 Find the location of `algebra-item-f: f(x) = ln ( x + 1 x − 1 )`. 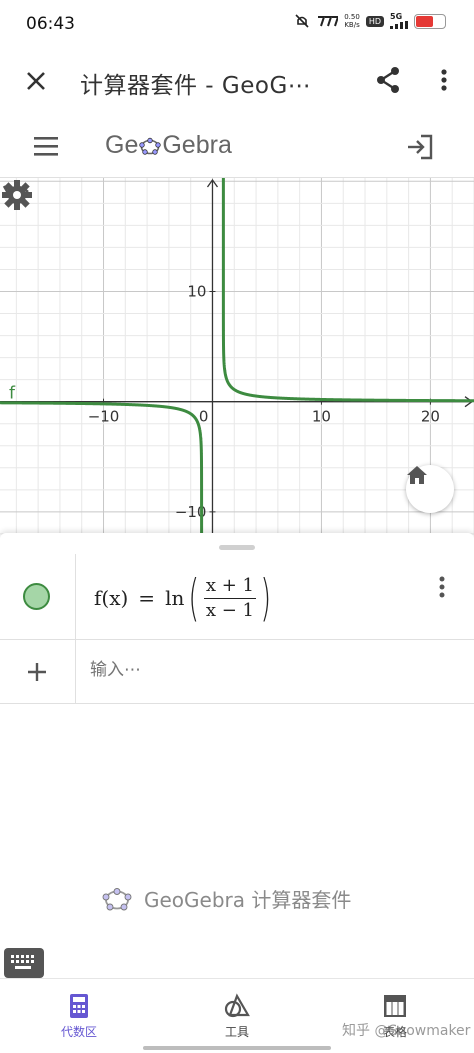

algebra-item-f: f(x) = ln ( x + 1 x − 1 ) is located at coordinates (237, 597).